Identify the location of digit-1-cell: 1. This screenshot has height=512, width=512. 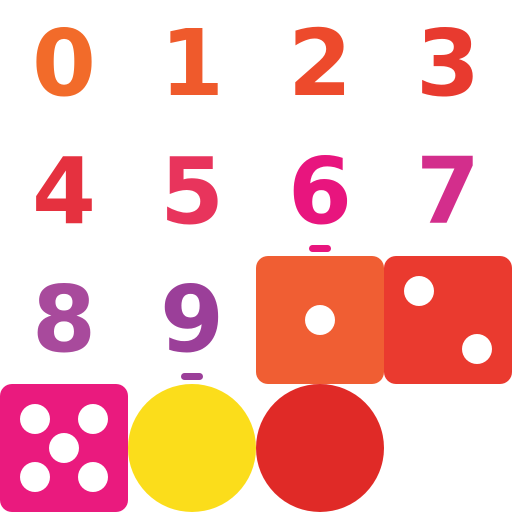
(192, 64).